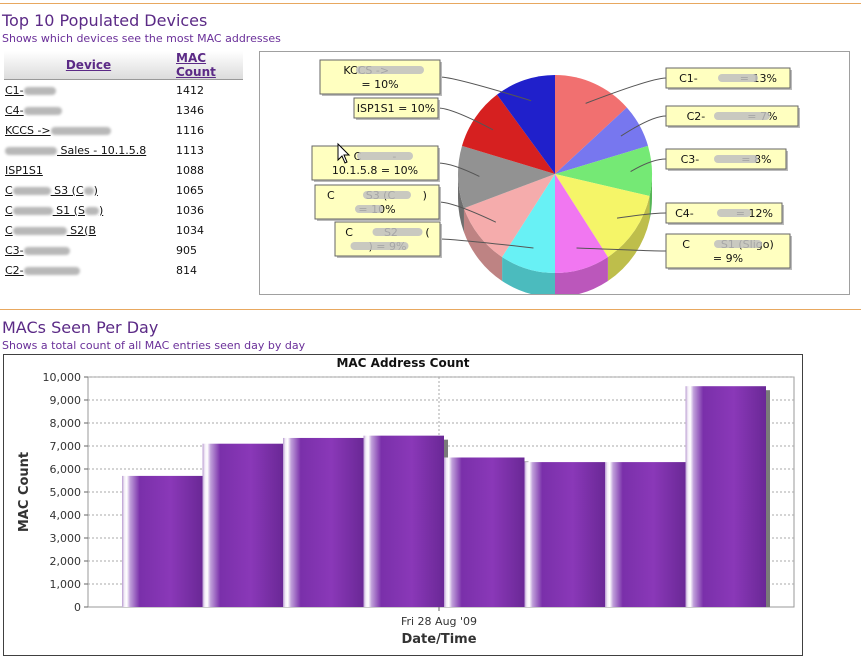  Describe the element at coordinates (190, 130) in the screenshot. I see `mac-count-cell: 1116` at that location.